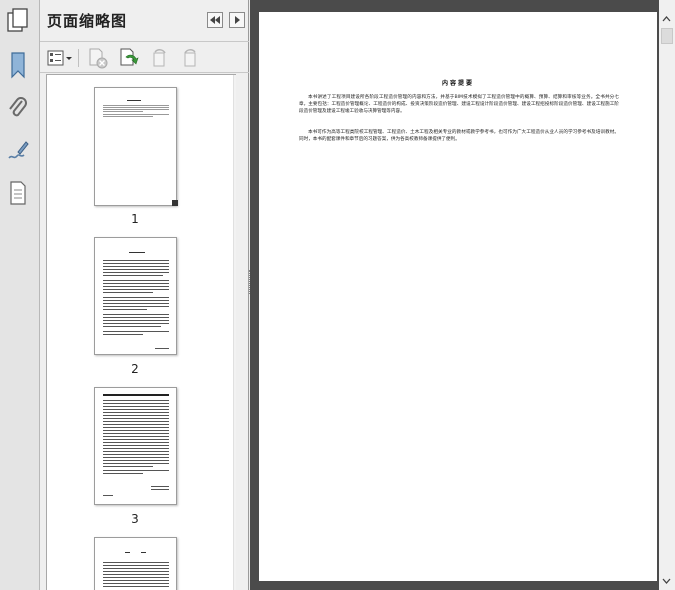 This screenshot has width=675, height=590. What do you see at coordinates (667, 295) in the screenshot?
I see `document-scrollbar` at bounding box center [667, 295].